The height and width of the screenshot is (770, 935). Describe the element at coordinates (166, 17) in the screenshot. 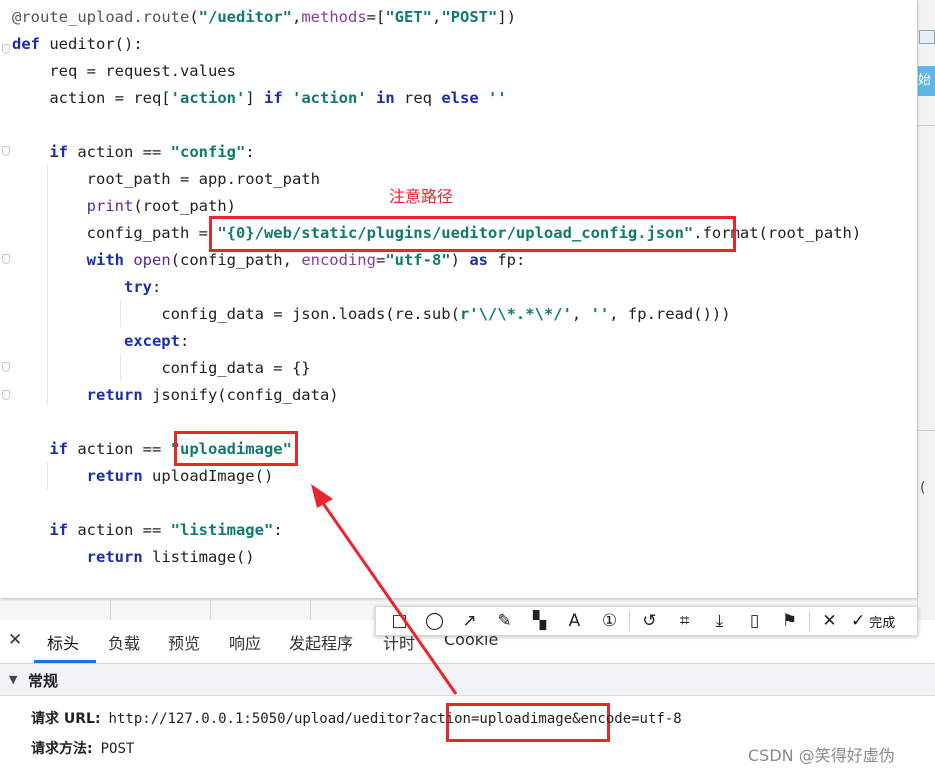

I see `code-token: route` at that location.